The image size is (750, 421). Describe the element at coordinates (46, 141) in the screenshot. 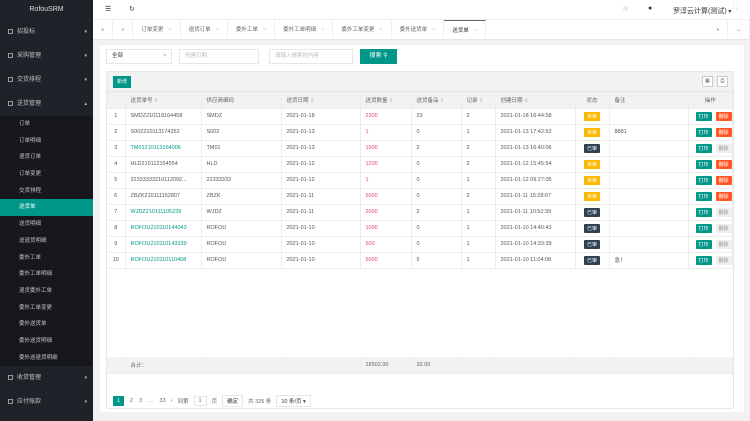

I see `sidebar-item: 订单明细` at that location.